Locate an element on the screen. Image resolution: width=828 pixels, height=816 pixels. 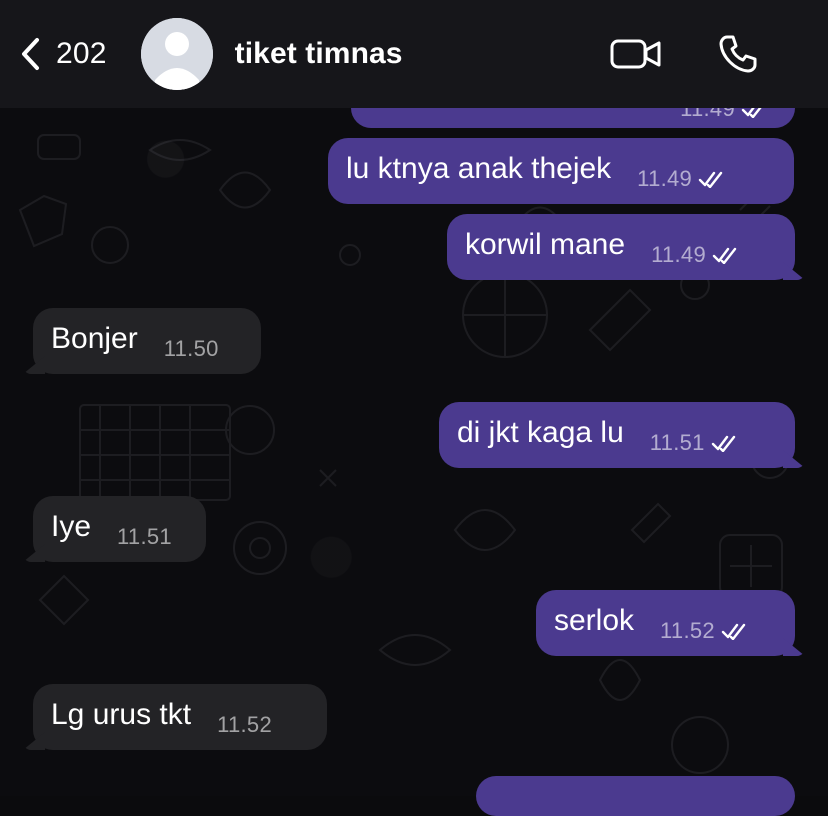
unread-count: 202 is located at coordinates (81, 53).